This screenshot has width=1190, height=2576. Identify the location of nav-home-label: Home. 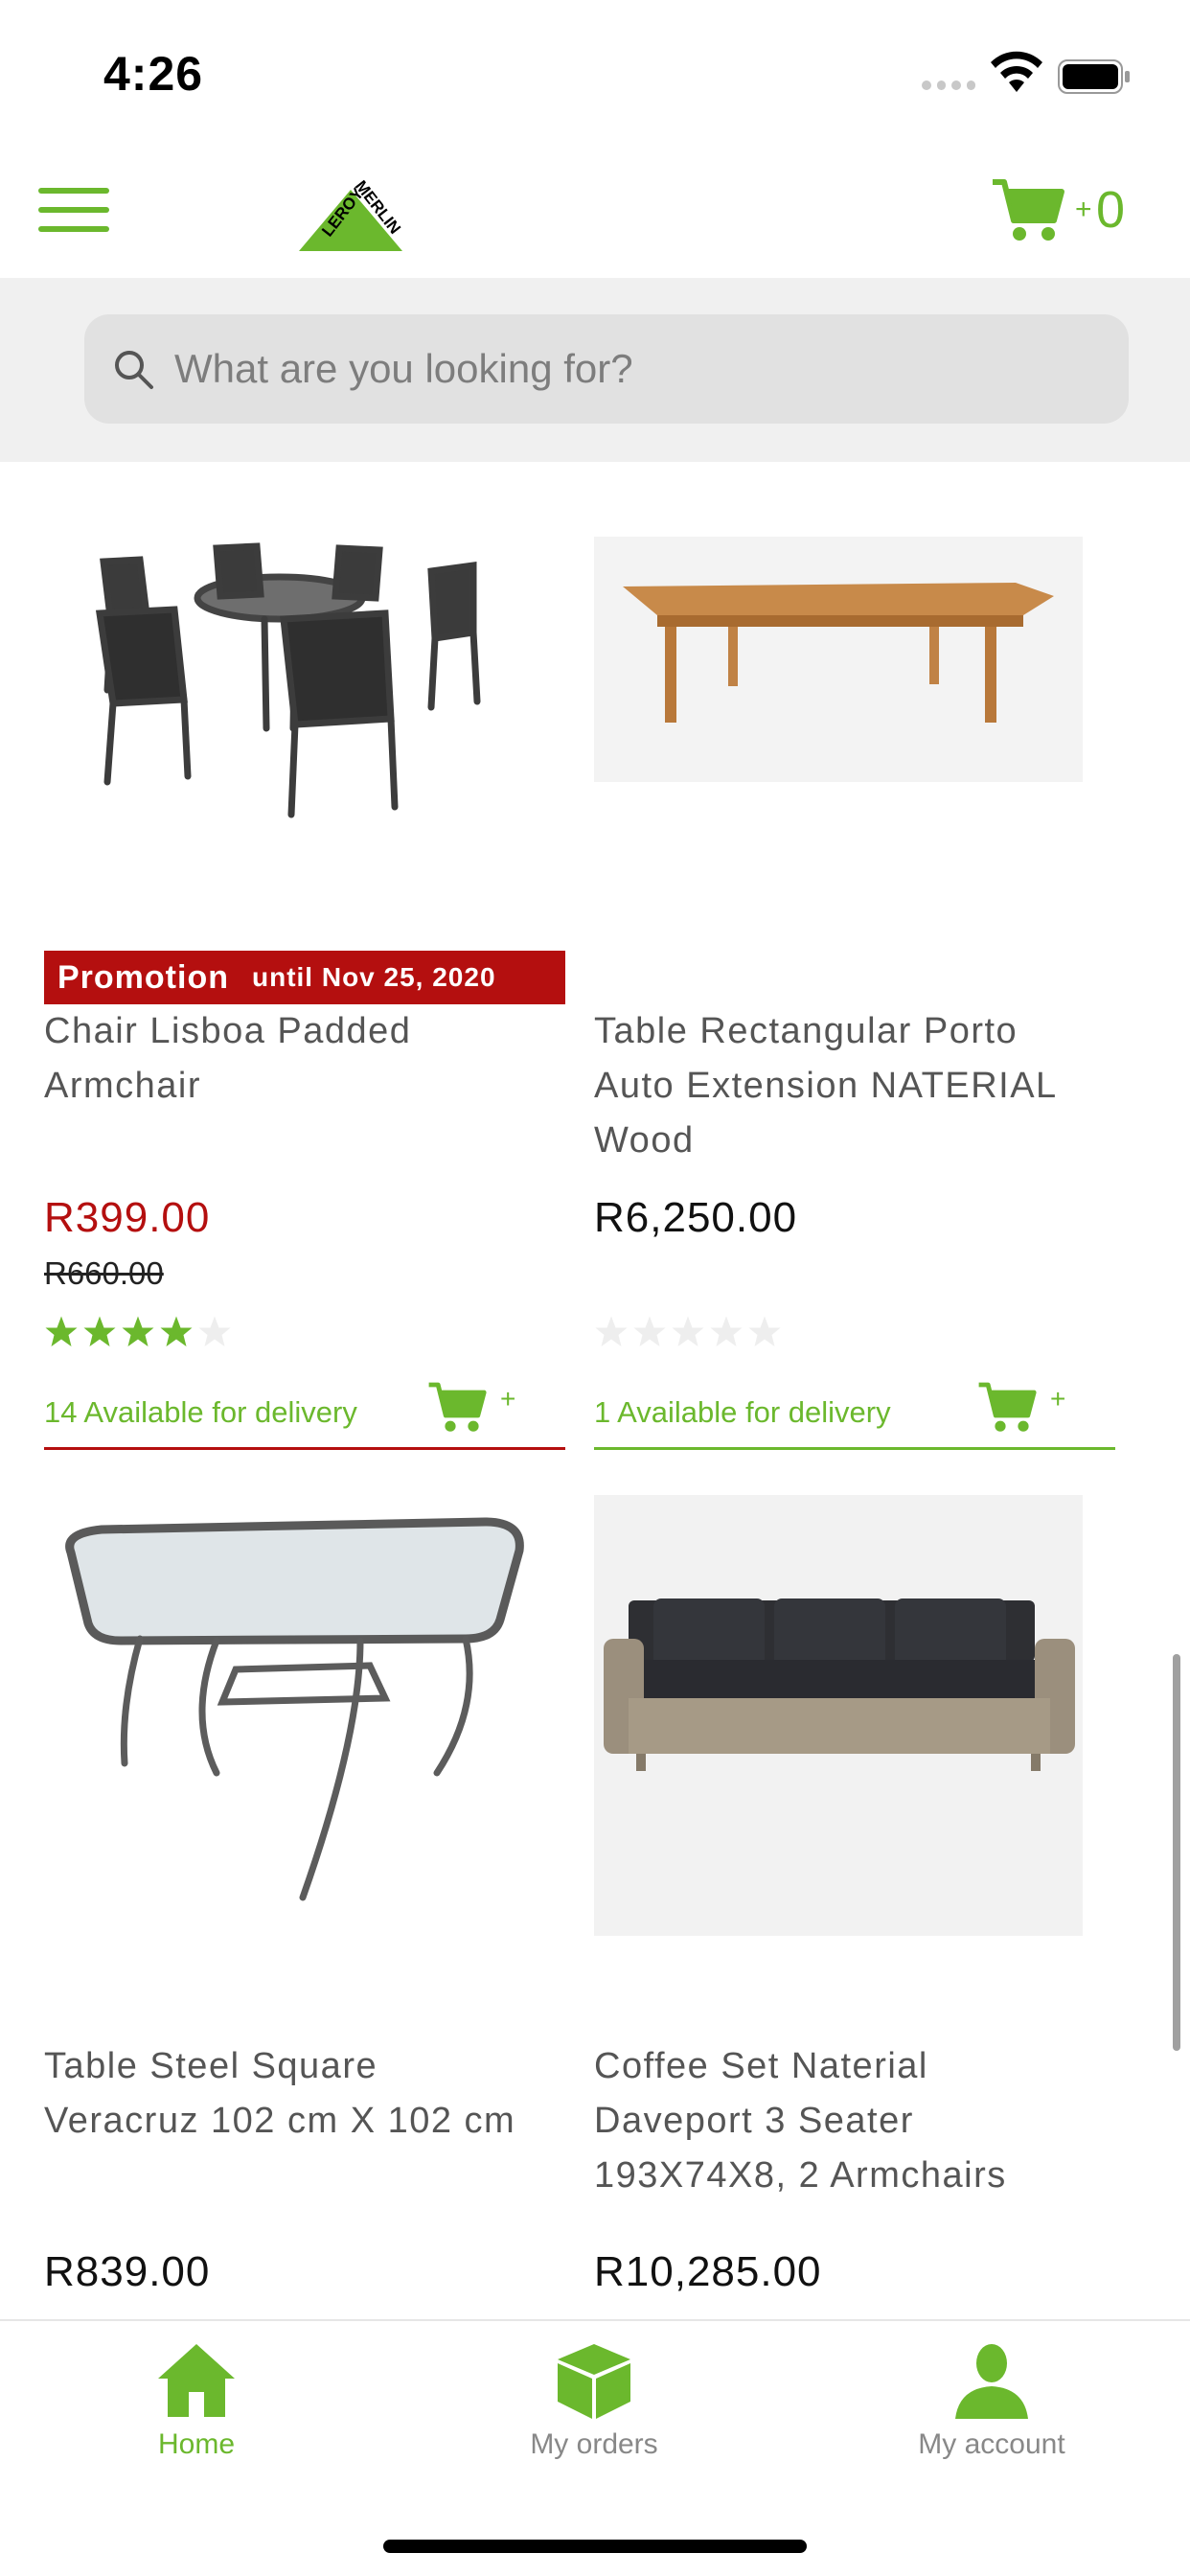
(197, 2444).